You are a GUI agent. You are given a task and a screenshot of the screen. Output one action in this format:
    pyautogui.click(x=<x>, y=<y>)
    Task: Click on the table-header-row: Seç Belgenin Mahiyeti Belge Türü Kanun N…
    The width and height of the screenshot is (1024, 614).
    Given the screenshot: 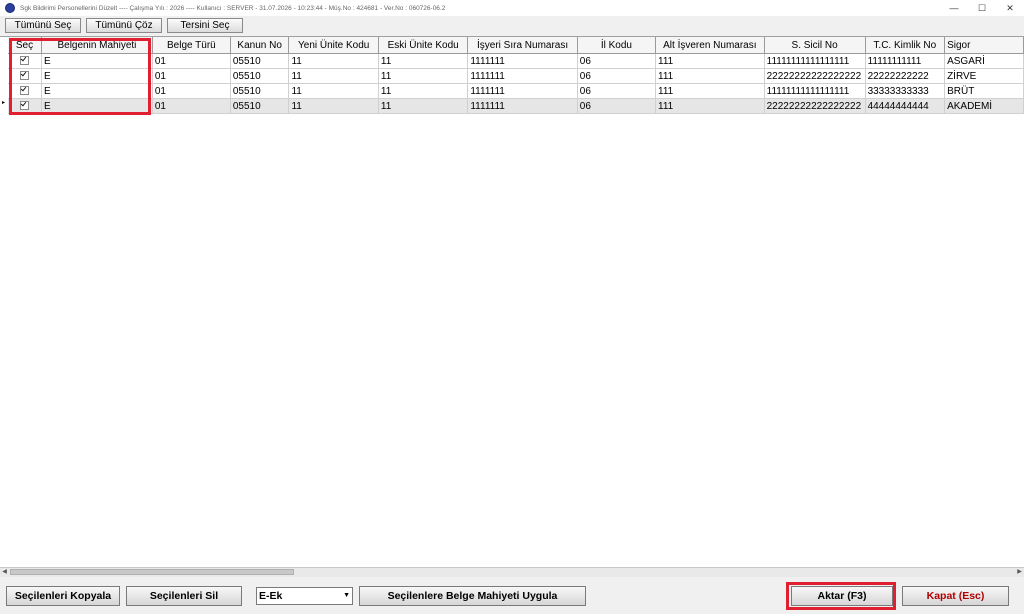 What is the action you would take?
    pyautogui.click(x=516, y=45)
    